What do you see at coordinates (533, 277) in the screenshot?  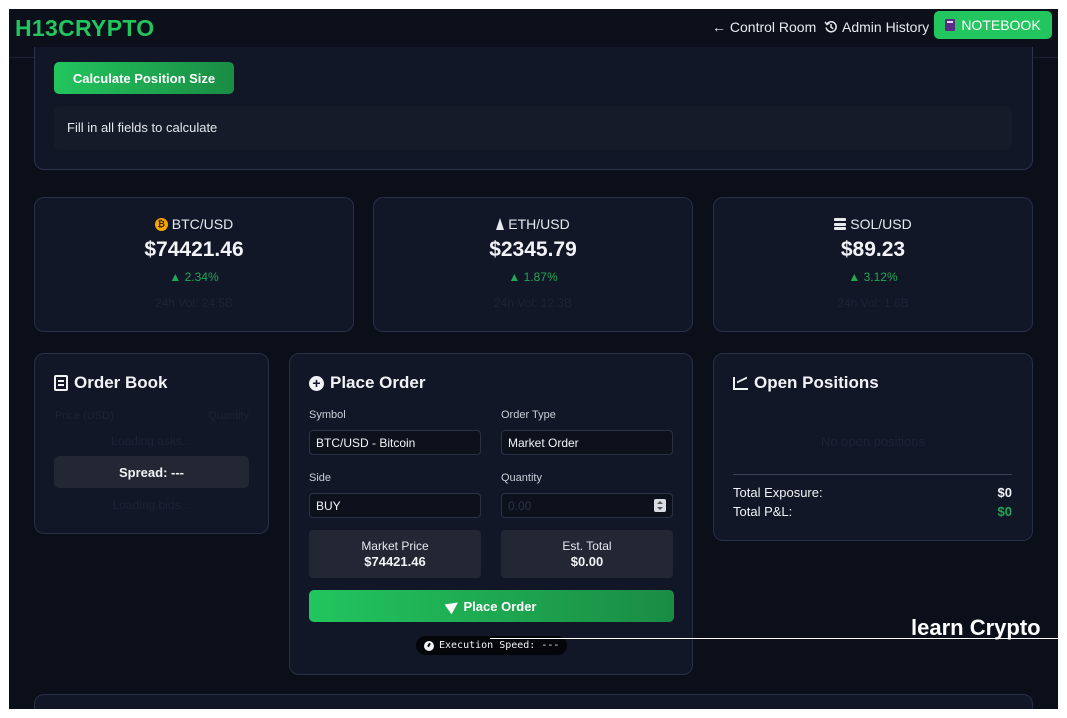 I see `ticker-change: ▲ 1.87%` at bounding box center [533, 277].